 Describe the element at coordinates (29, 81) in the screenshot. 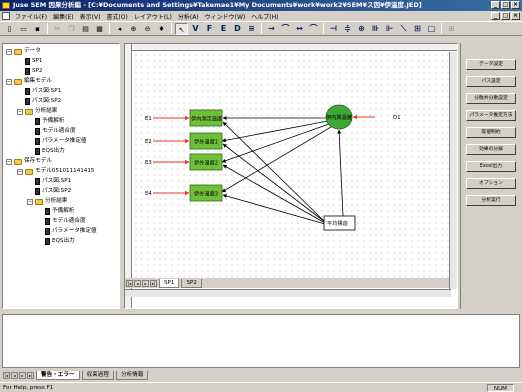

I see `tree-item-edit-model: − 編集モデル` at that location.